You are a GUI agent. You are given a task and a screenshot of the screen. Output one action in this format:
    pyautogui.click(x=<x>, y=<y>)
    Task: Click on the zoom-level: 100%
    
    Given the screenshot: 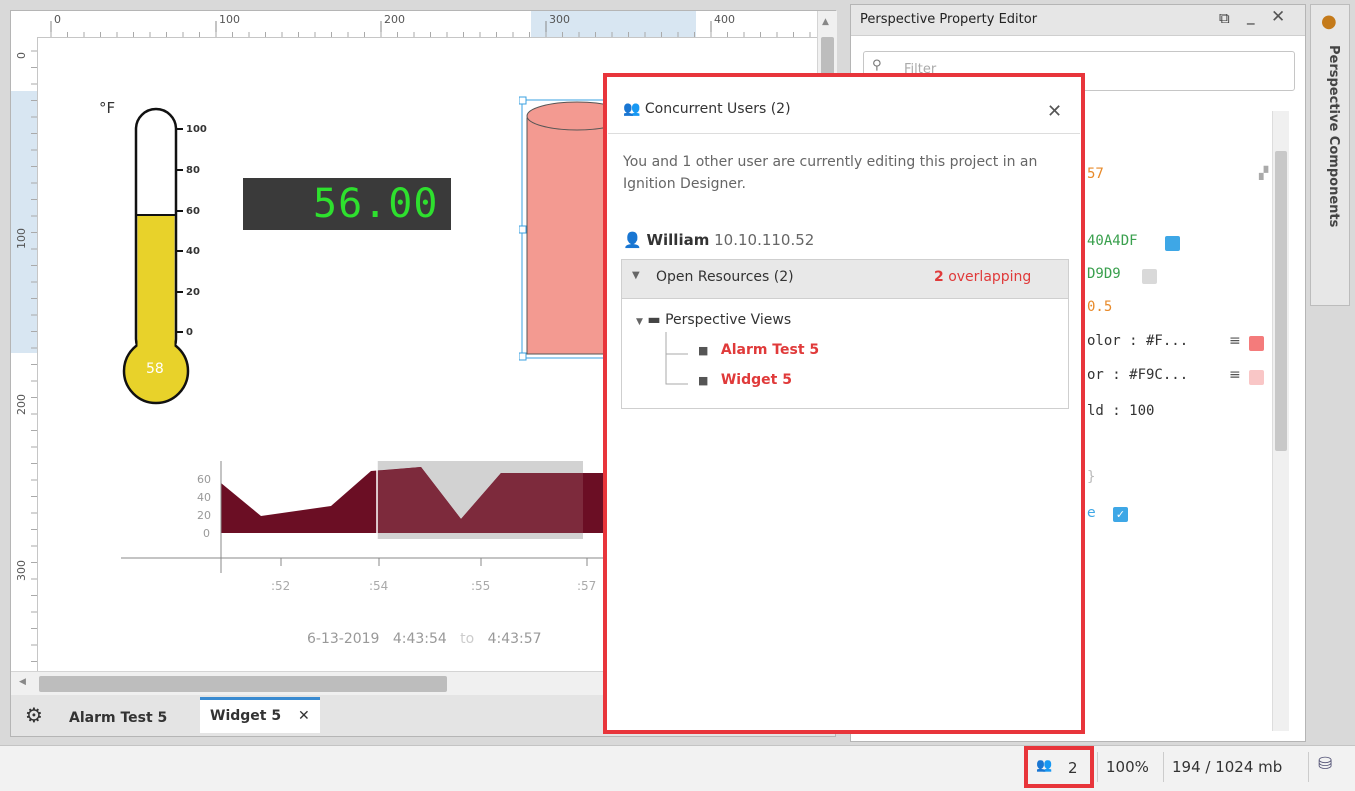 What is the action you would take?
    pyautogui.click(x=1127, y=767)
    